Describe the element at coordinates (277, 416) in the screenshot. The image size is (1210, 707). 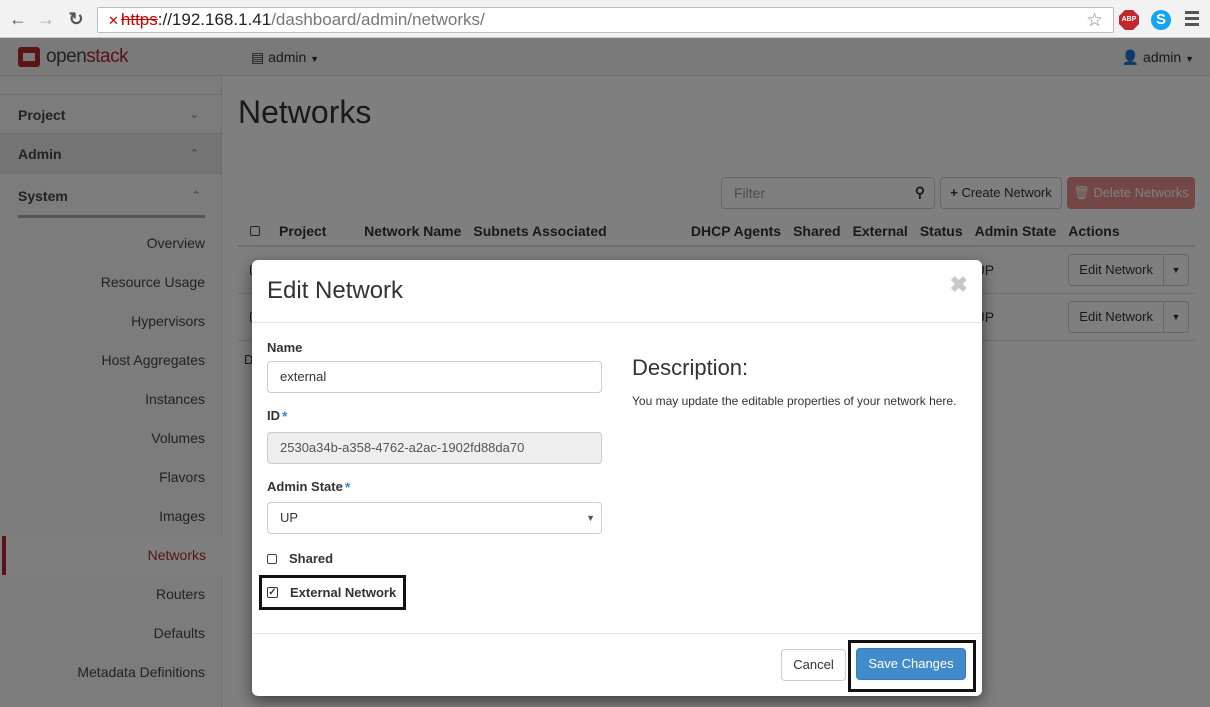
I see `id-label: ID *` at that location.